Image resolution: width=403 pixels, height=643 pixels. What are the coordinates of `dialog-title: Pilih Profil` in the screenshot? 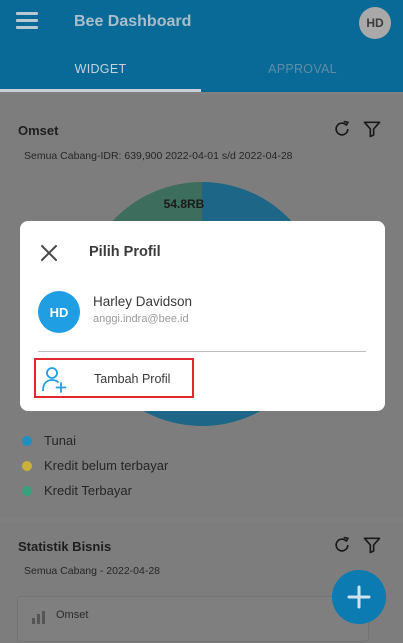 It's located at (125, 252).